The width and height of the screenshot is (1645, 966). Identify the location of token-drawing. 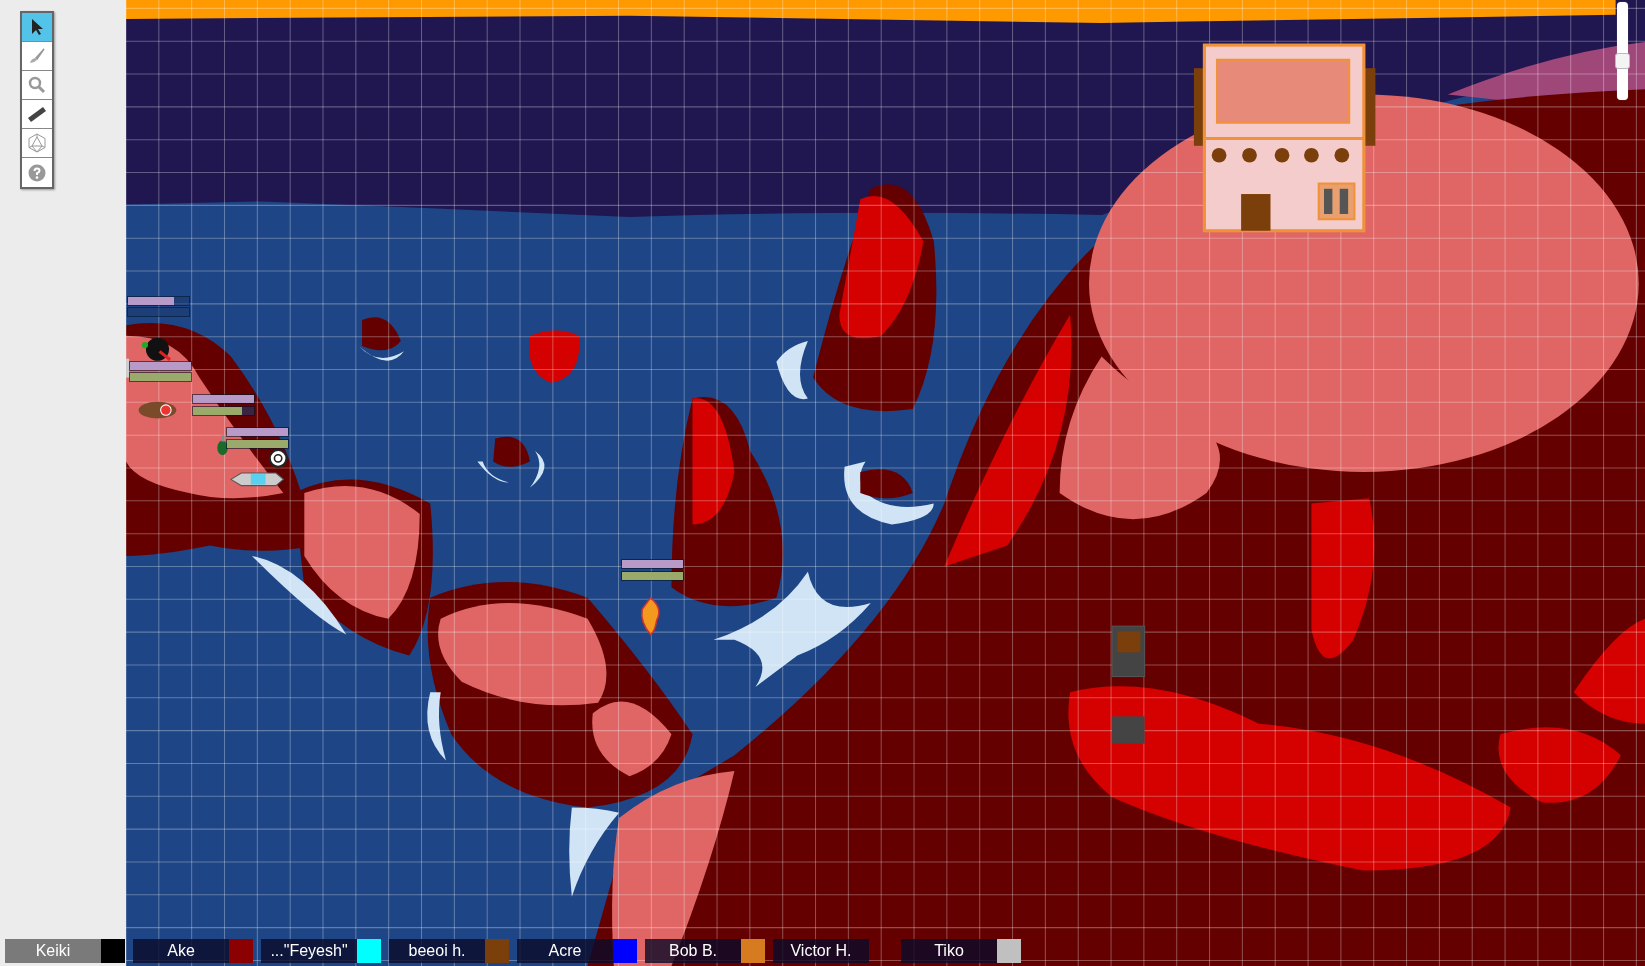
(128, 368).